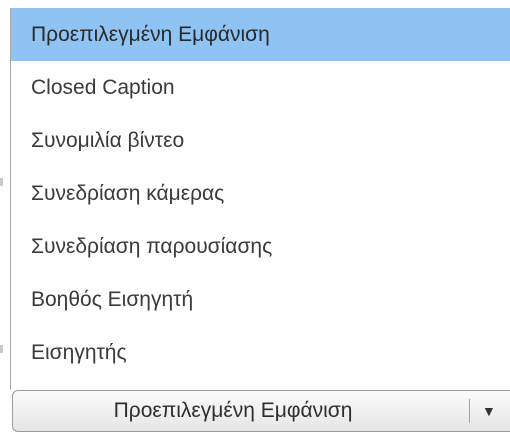  What do you see at coordinates (260, 140) in the screenshot?
I see `layout-option-video-chat: Συνομιλία βίντεο` at bounding box center [260, 140].